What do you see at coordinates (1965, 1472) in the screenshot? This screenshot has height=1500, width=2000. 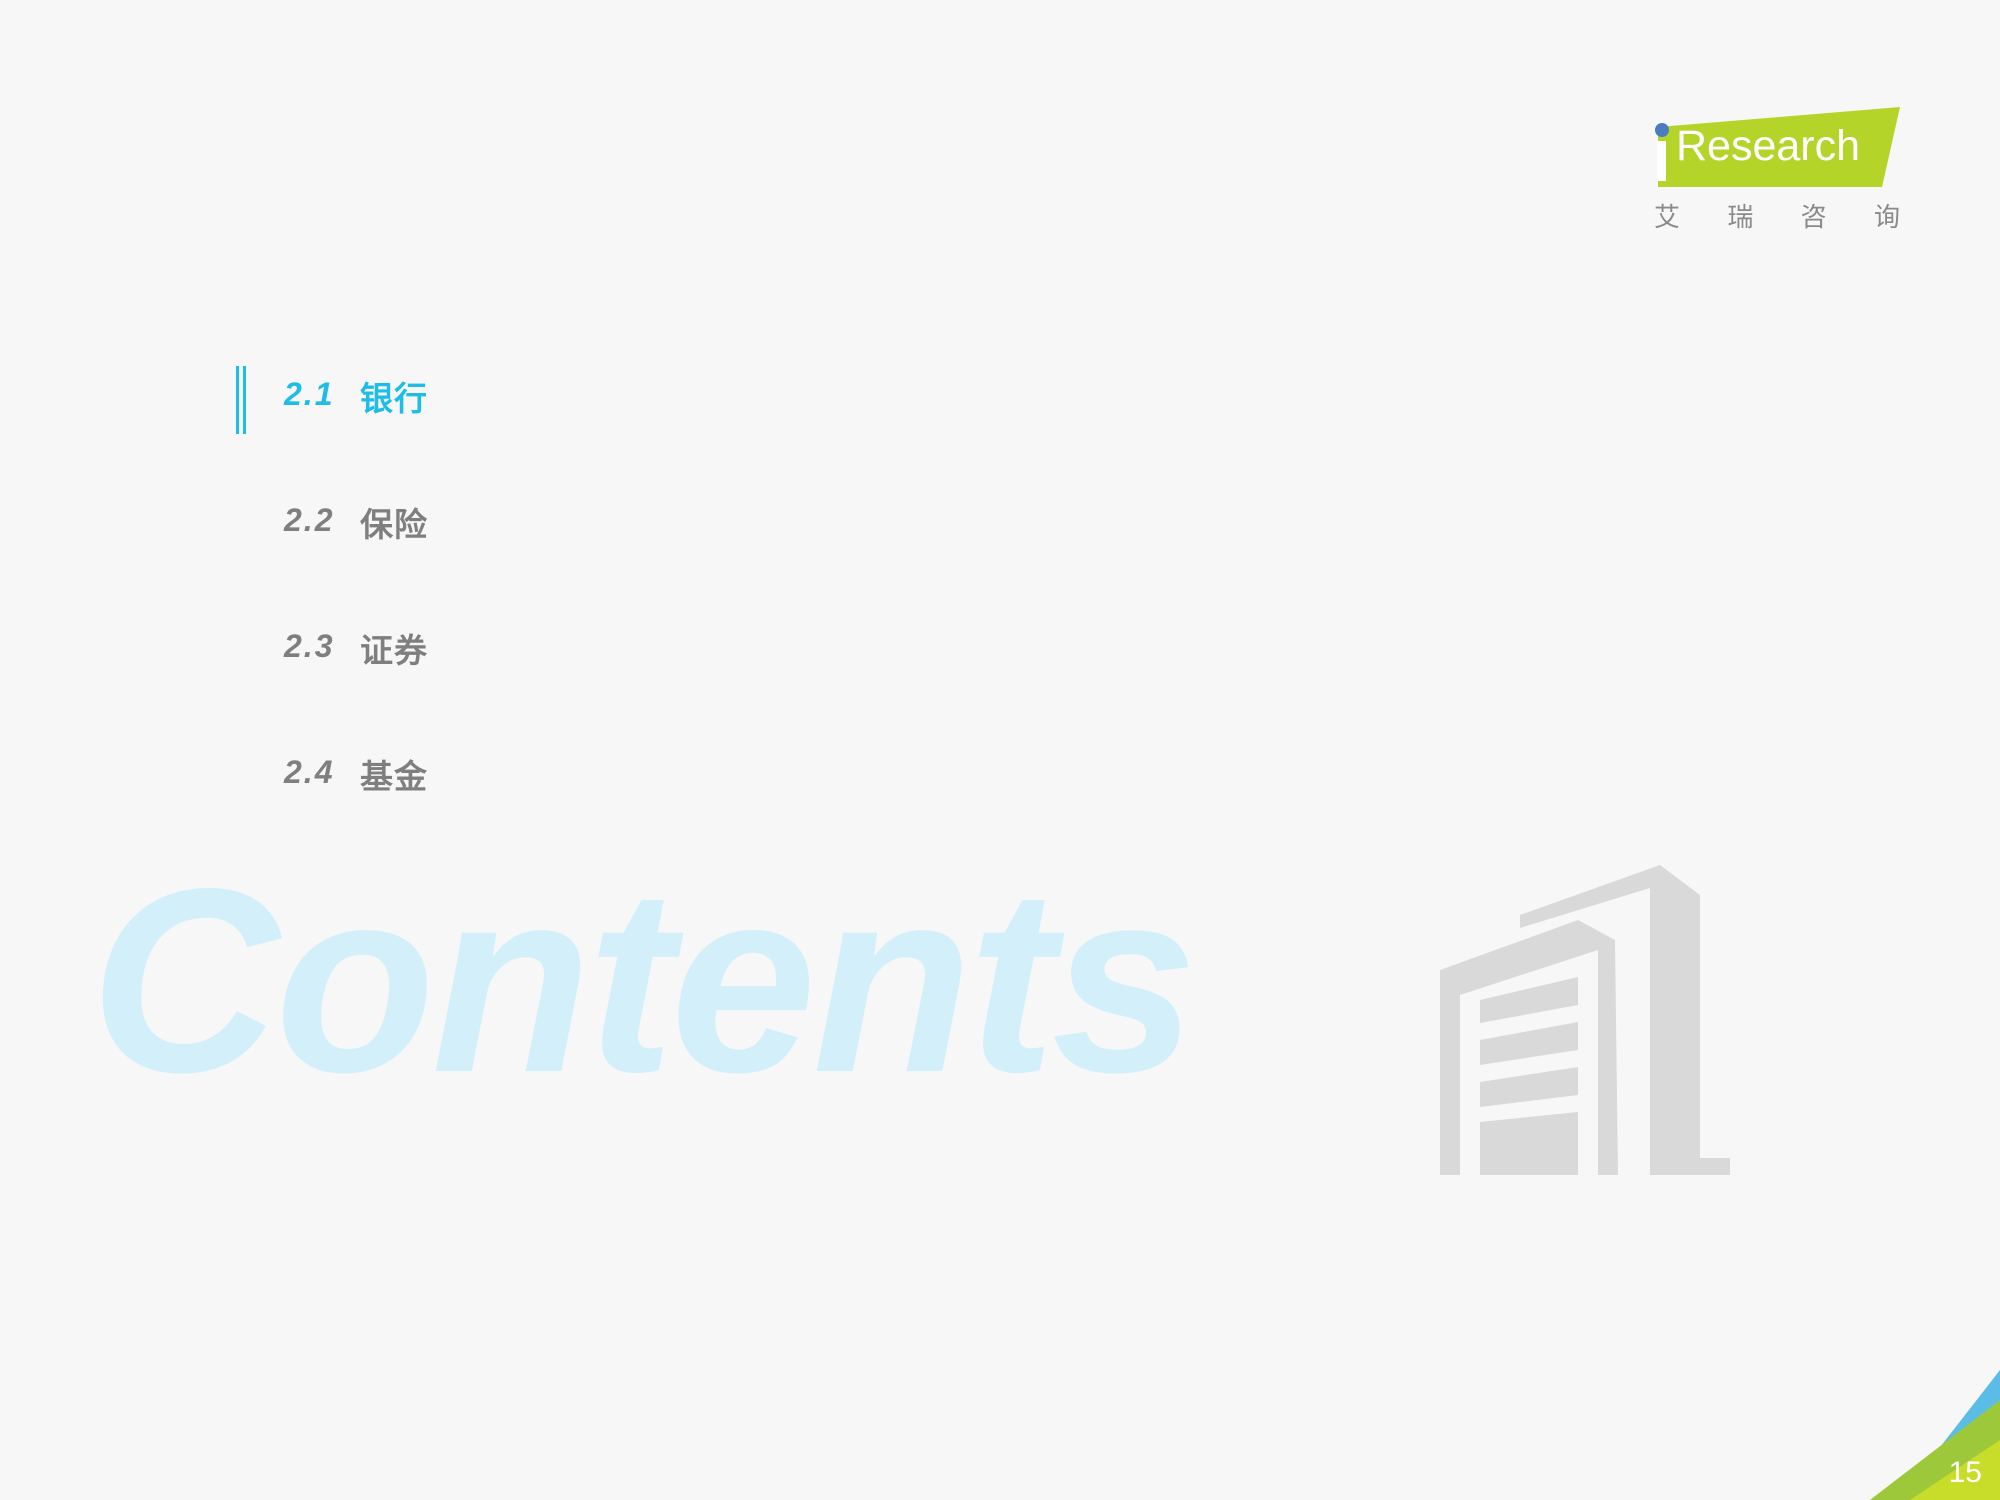 I see `page-number: 15` at bounding box center [1965, 1472].